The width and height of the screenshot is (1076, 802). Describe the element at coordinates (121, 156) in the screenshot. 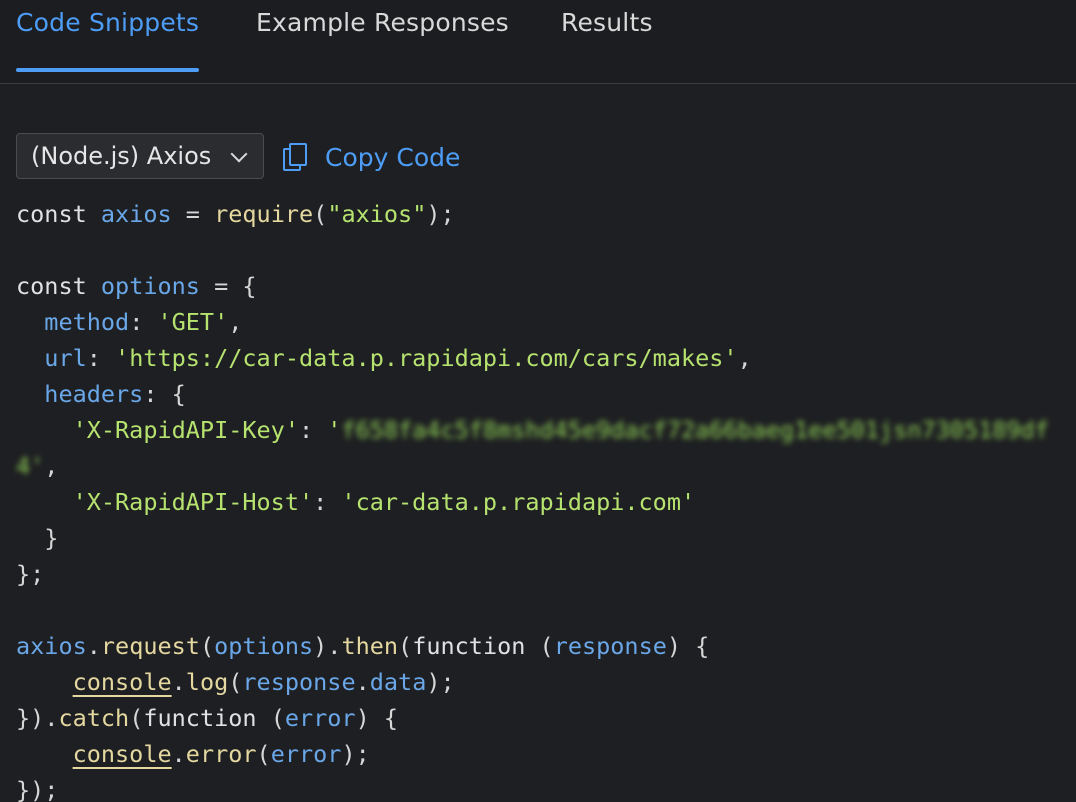

I see `language-select-value: (Node.js) Axios` at that location.